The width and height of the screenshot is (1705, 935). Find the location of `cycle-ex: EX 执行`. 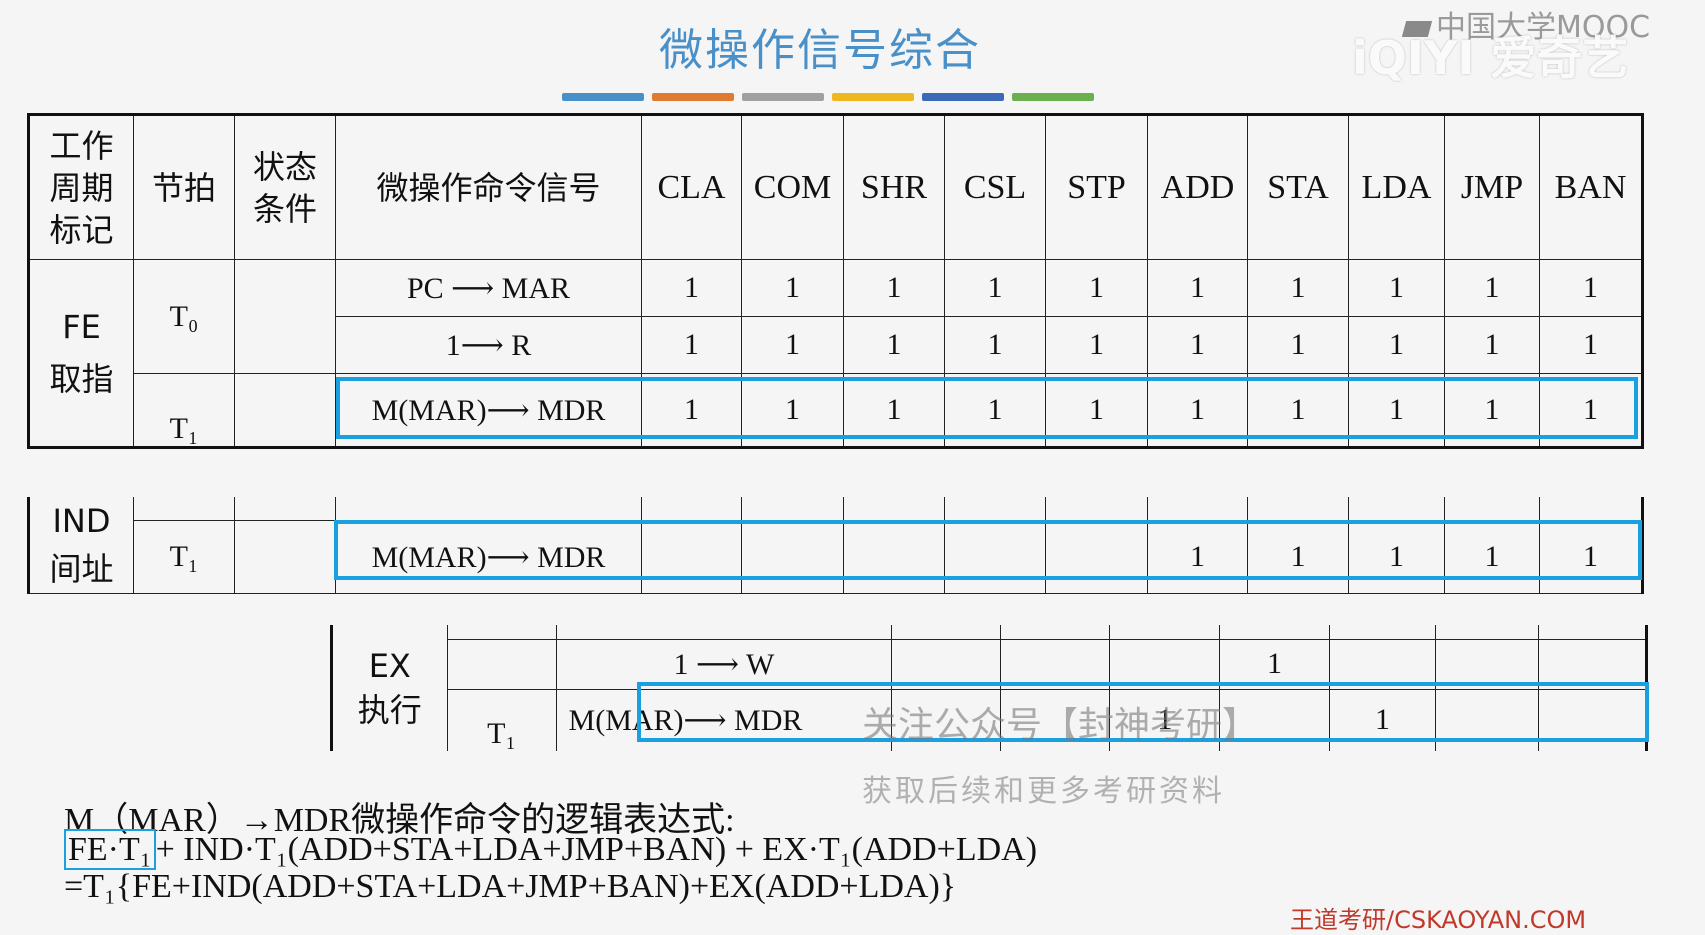

cycle-ex: EX 执行 is located at coordinates (389, 688).